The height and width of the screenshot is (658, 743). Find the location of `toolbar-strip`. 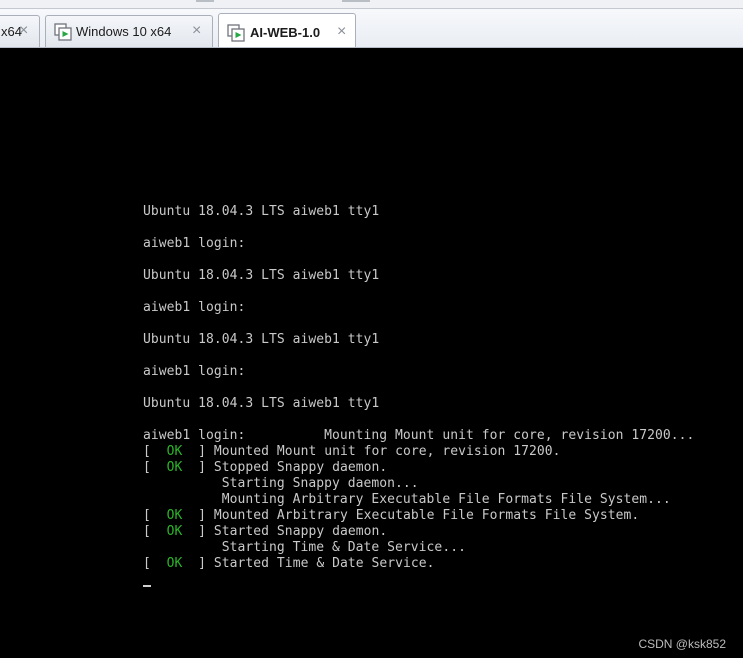

toolbar-strip is located at coordinates (371, 4).